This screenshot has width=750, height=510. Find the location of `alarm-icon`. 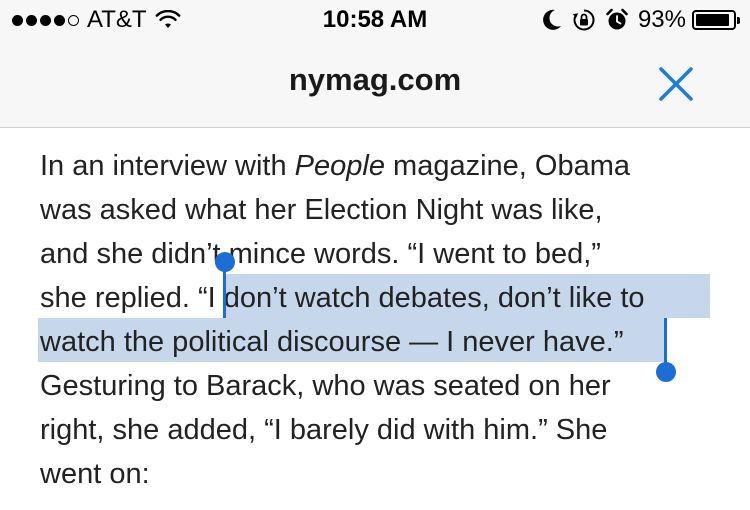

alarm-icon is located at coordinates (617, 19).